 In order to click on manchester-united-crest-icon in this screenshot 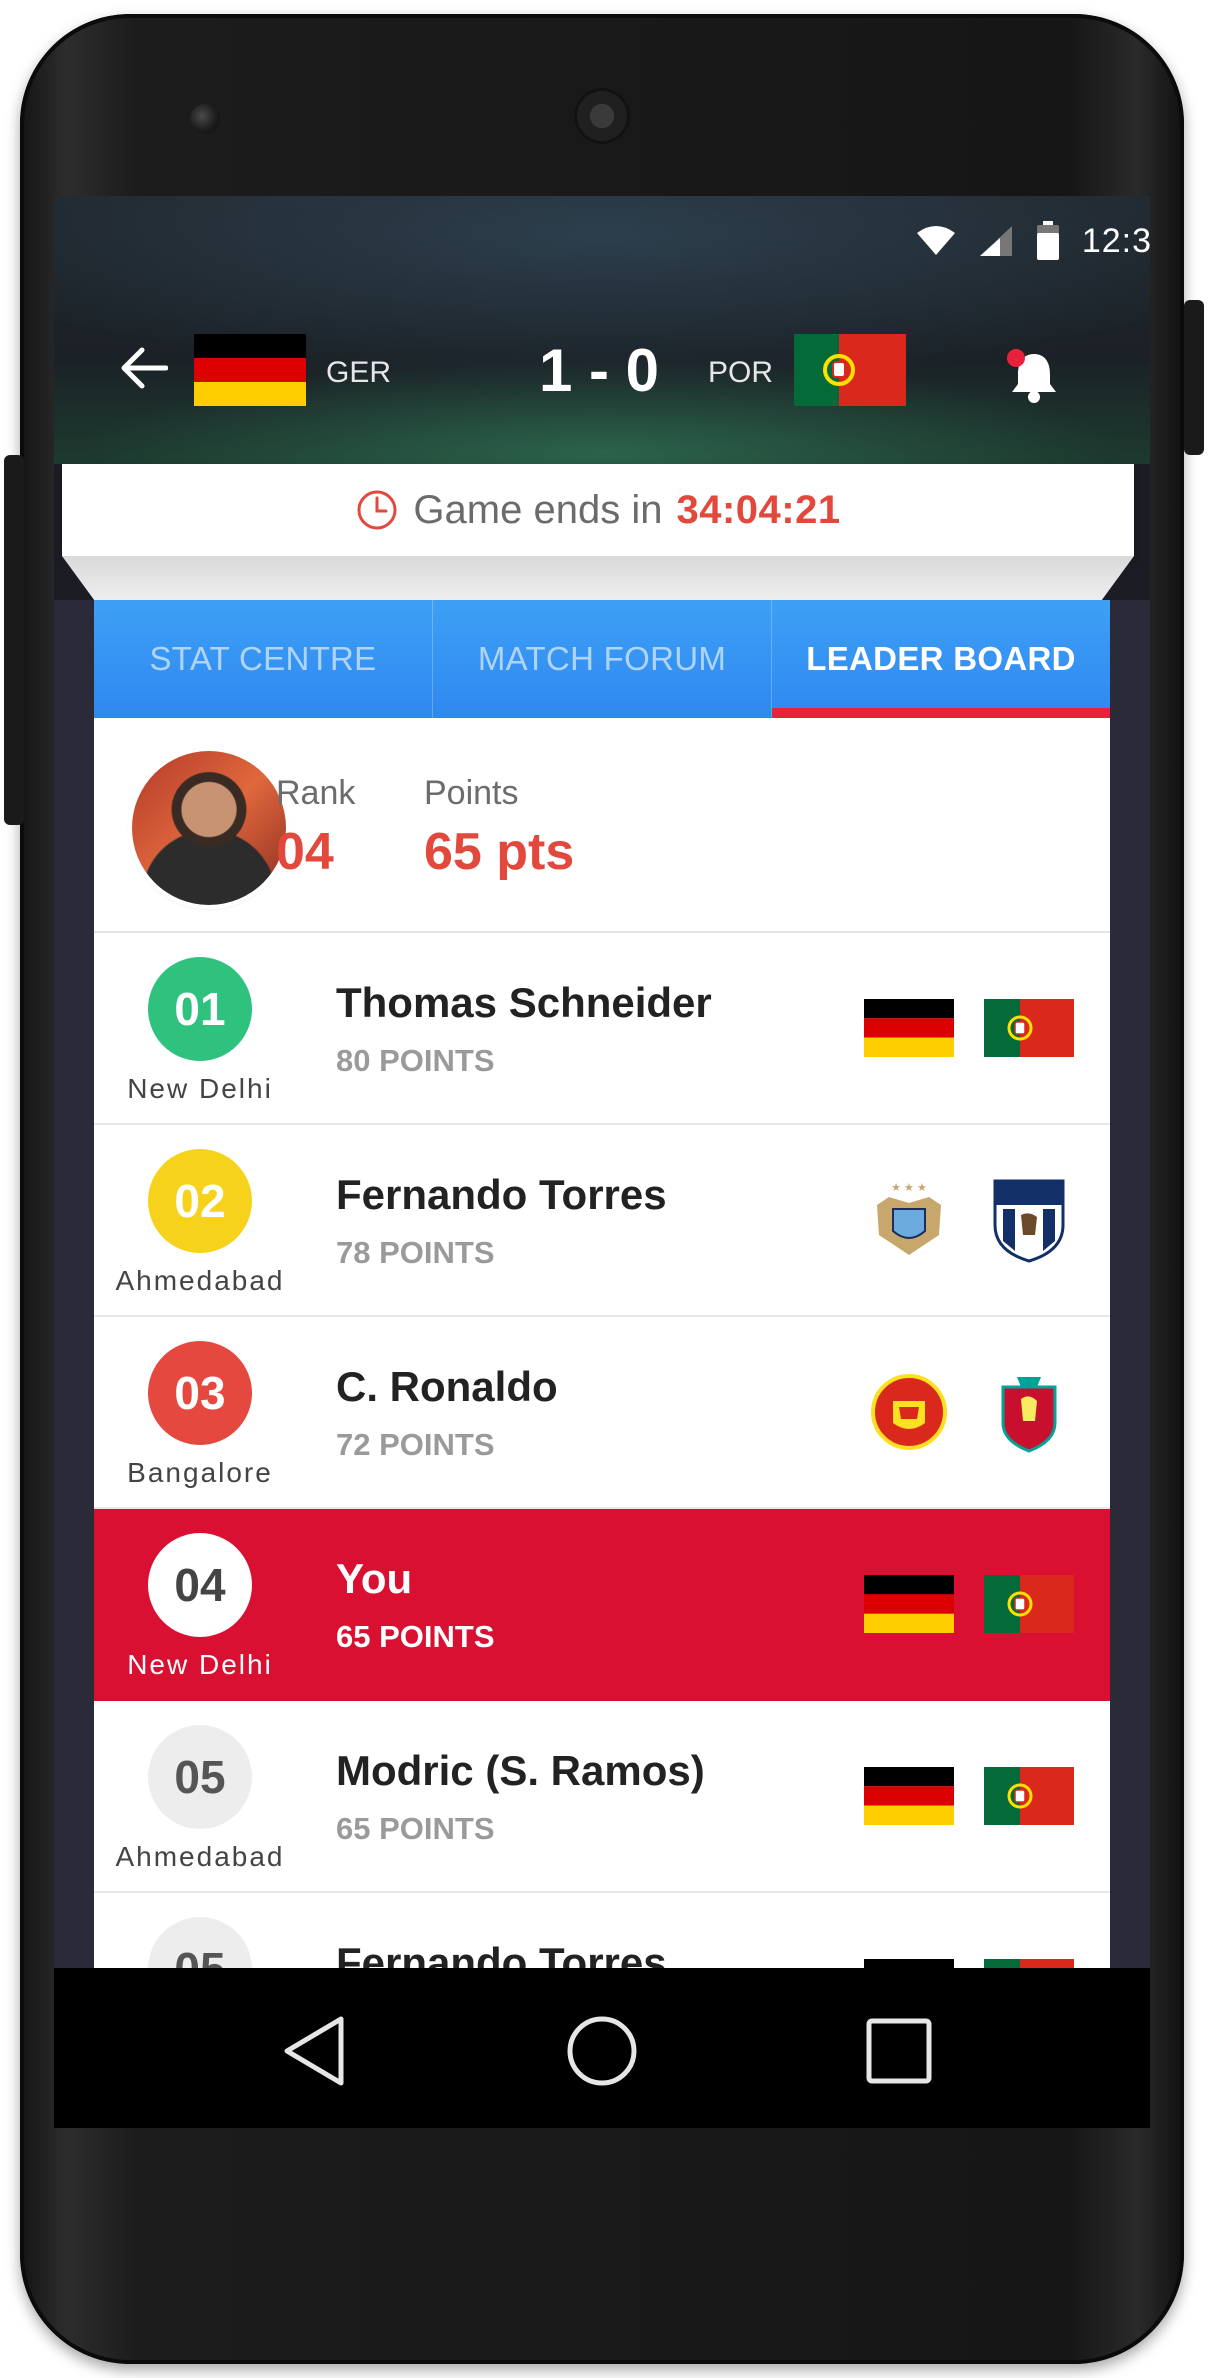, I will do `click(909, 1412)`.